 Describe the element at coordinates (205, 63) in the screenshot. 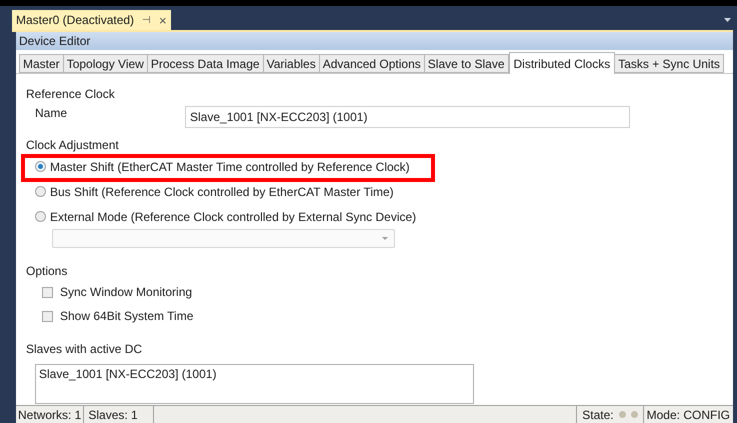

I see `tab: Process Data Image` at that location.